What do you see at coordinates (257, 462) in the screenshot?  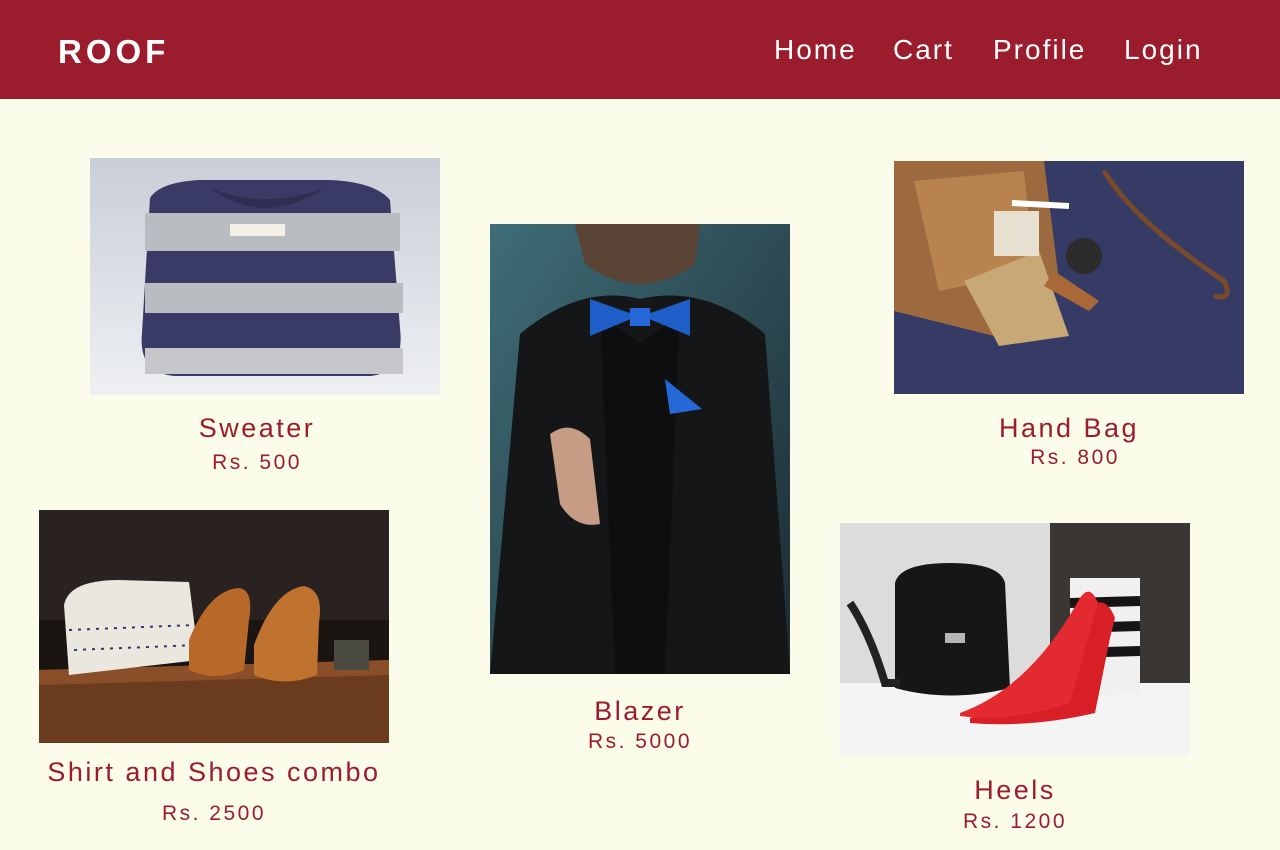 I see `product-price: Rs. 500` at bounding box center [257, 462].